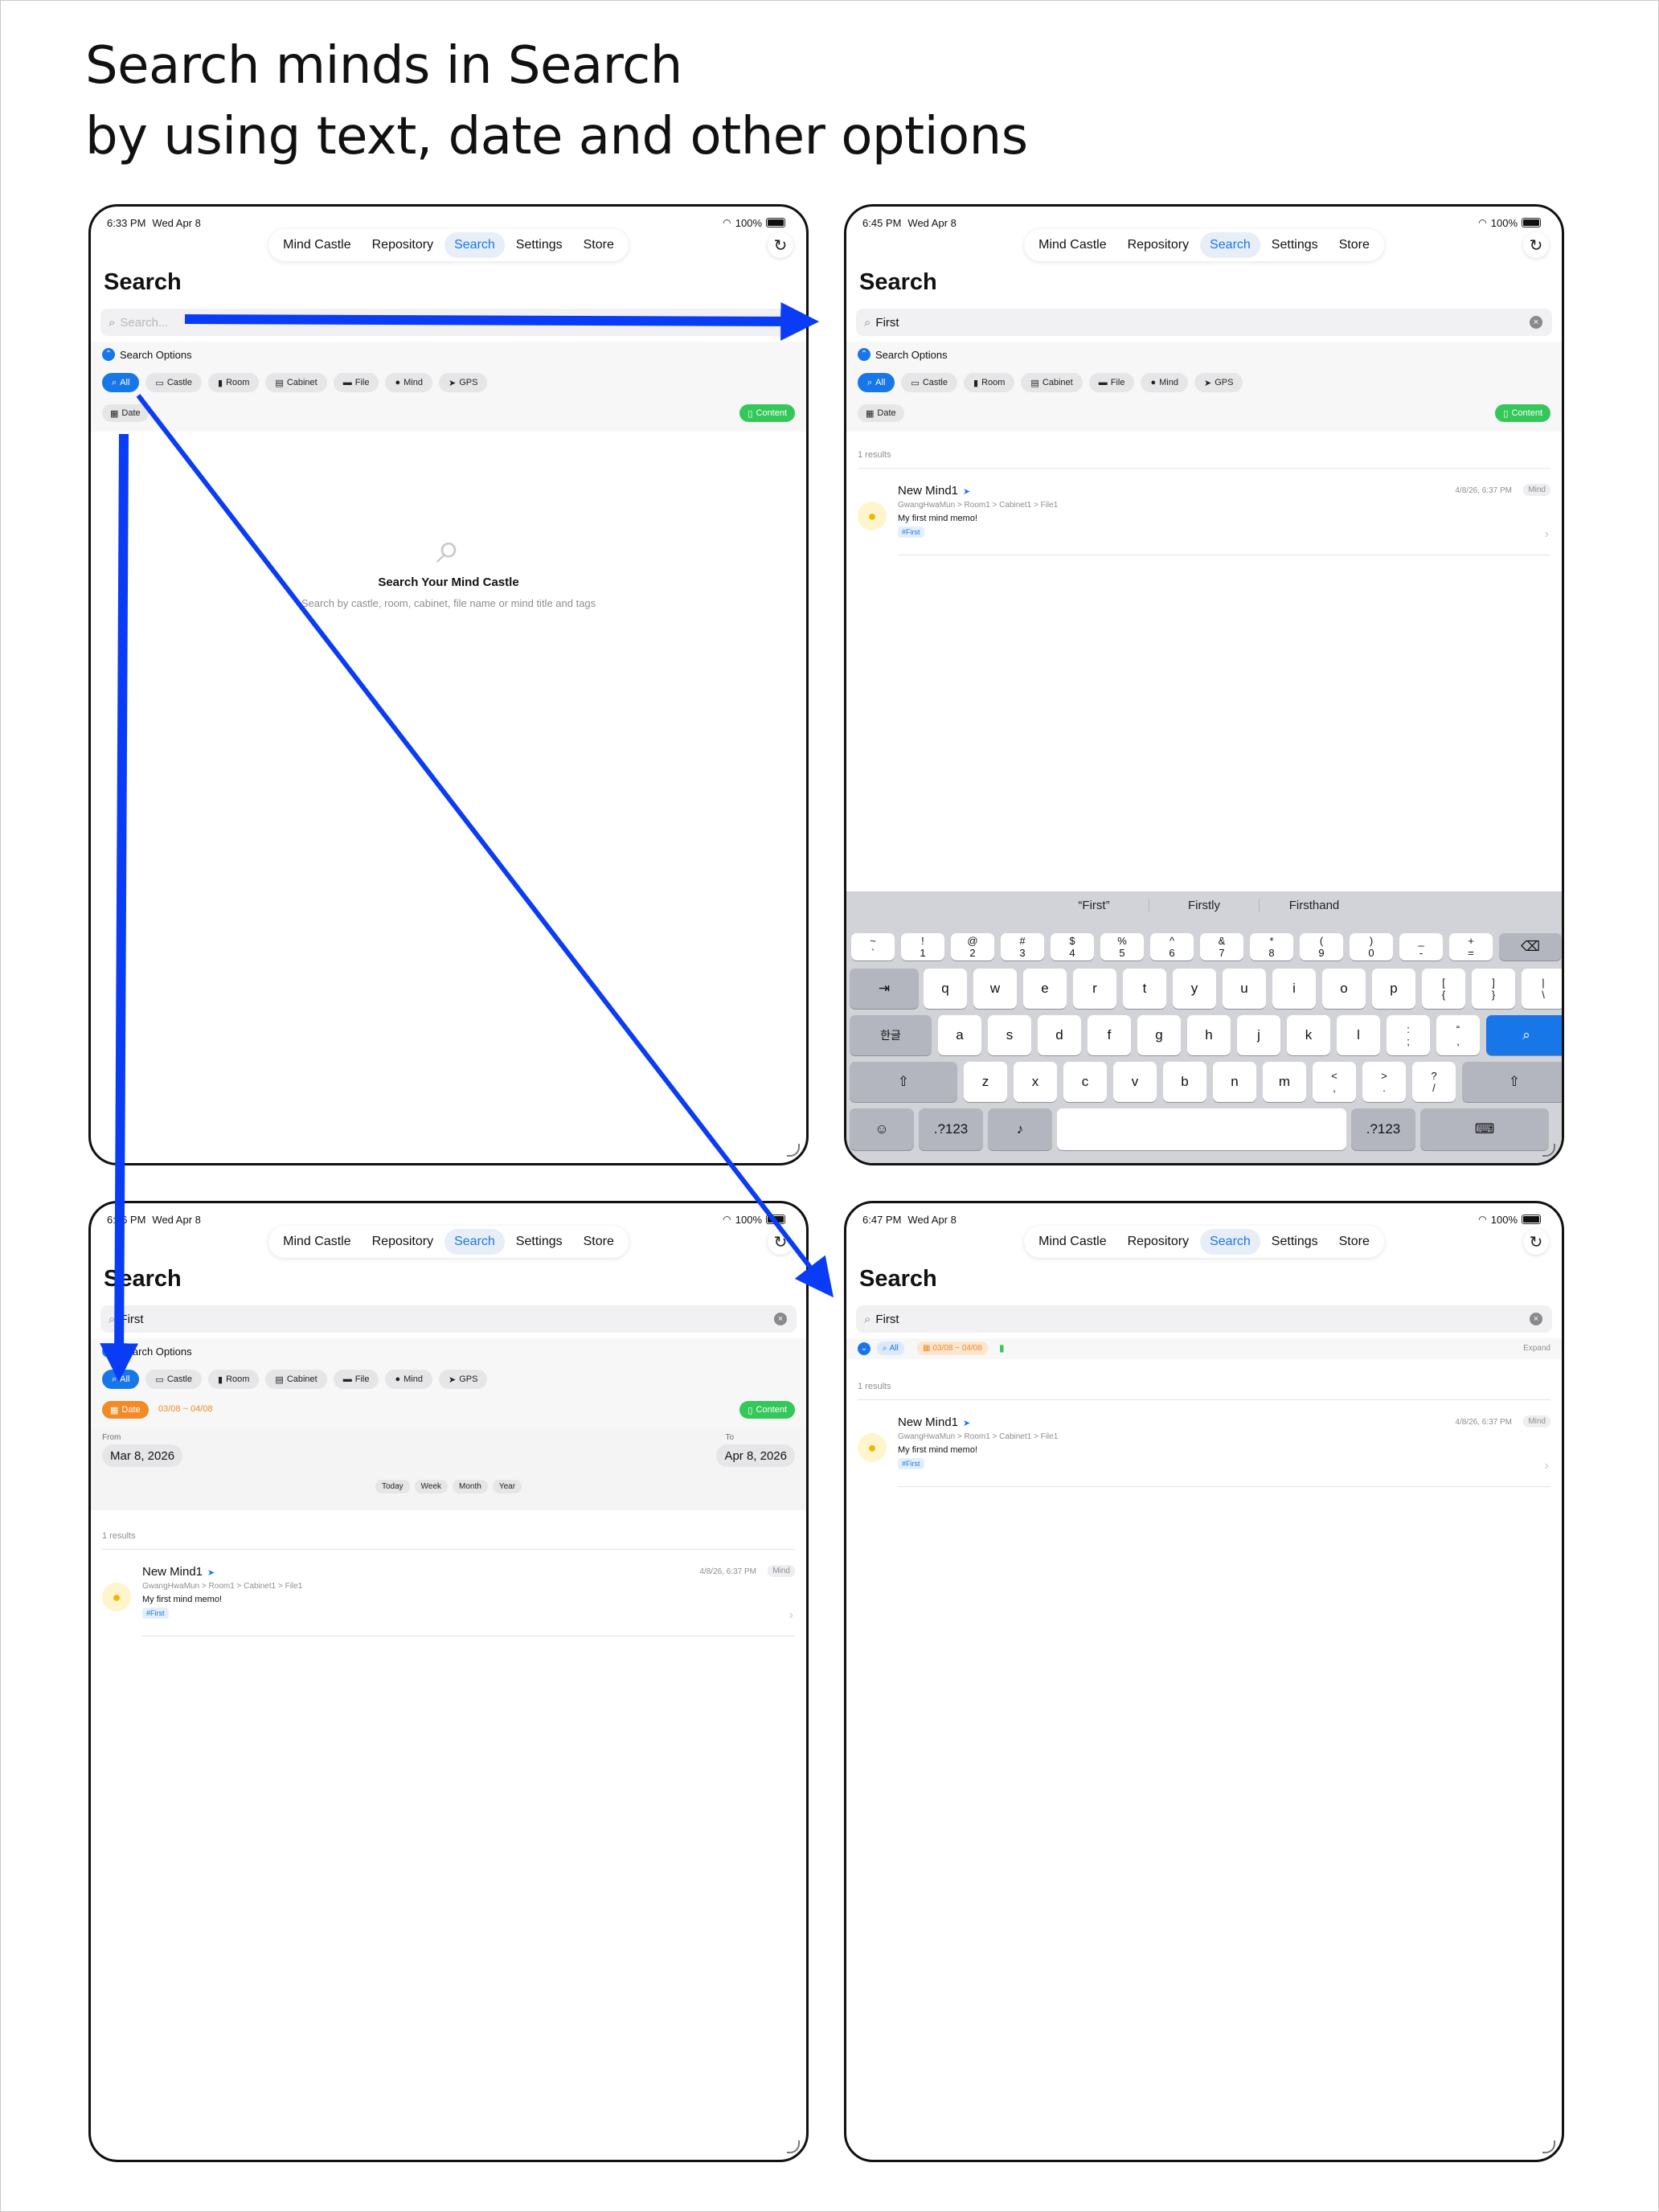 The image size is (1659, 2212). I want to click on key-v: v, so click(1135, 1082).